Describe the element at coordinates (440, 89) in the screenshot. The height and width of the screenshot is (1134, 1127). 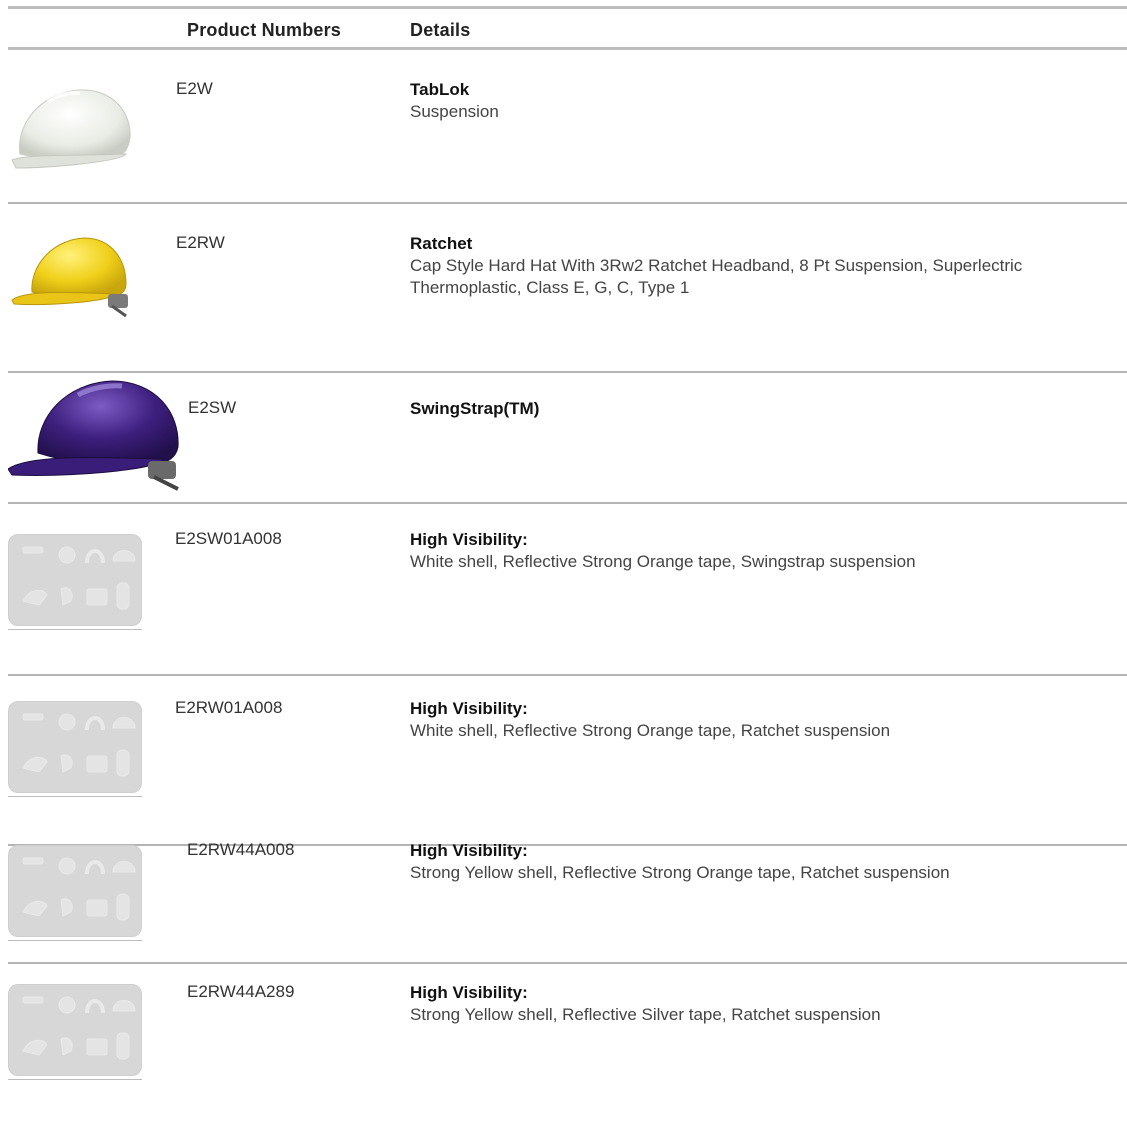
I see `product-title: TabLok` at that location.